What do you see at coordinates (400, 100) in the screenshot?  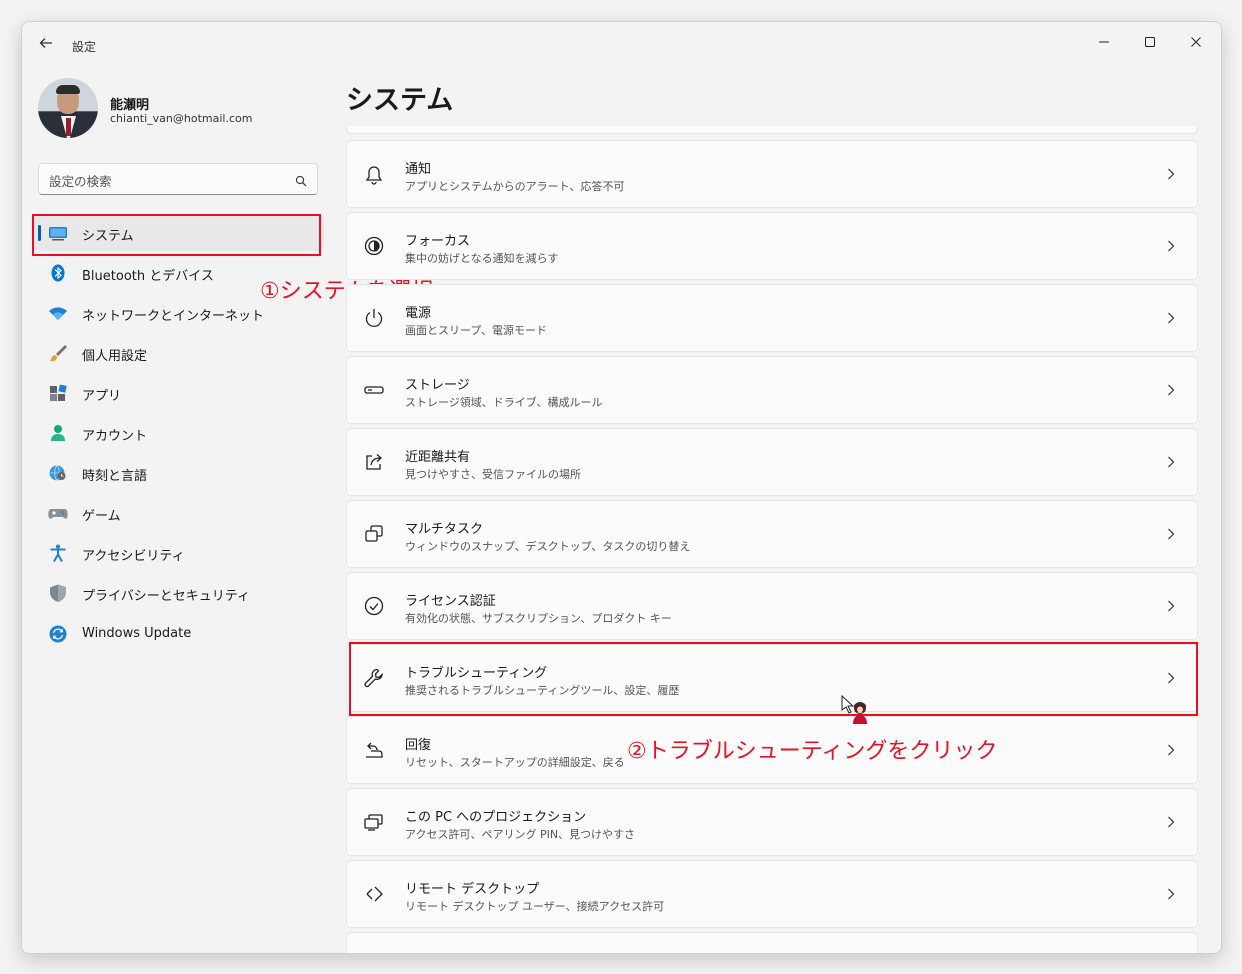 I see `page-title: システム` at bounding box center [400, 100].